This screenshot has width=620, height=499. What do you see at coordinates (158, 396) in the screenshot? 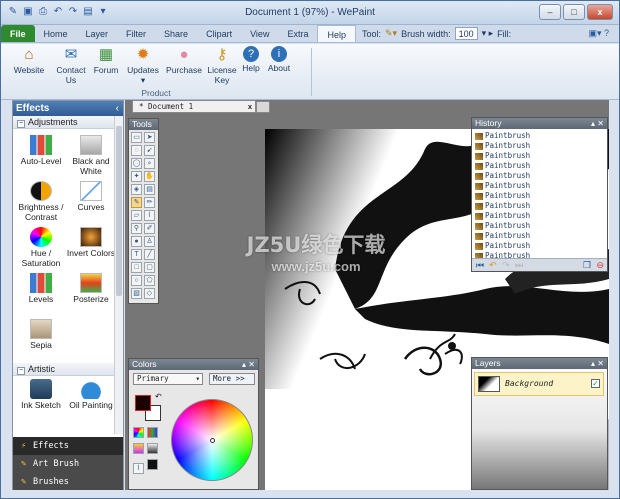
I see `swap-colors-icon: ↶` at bounding box center [158, 396].